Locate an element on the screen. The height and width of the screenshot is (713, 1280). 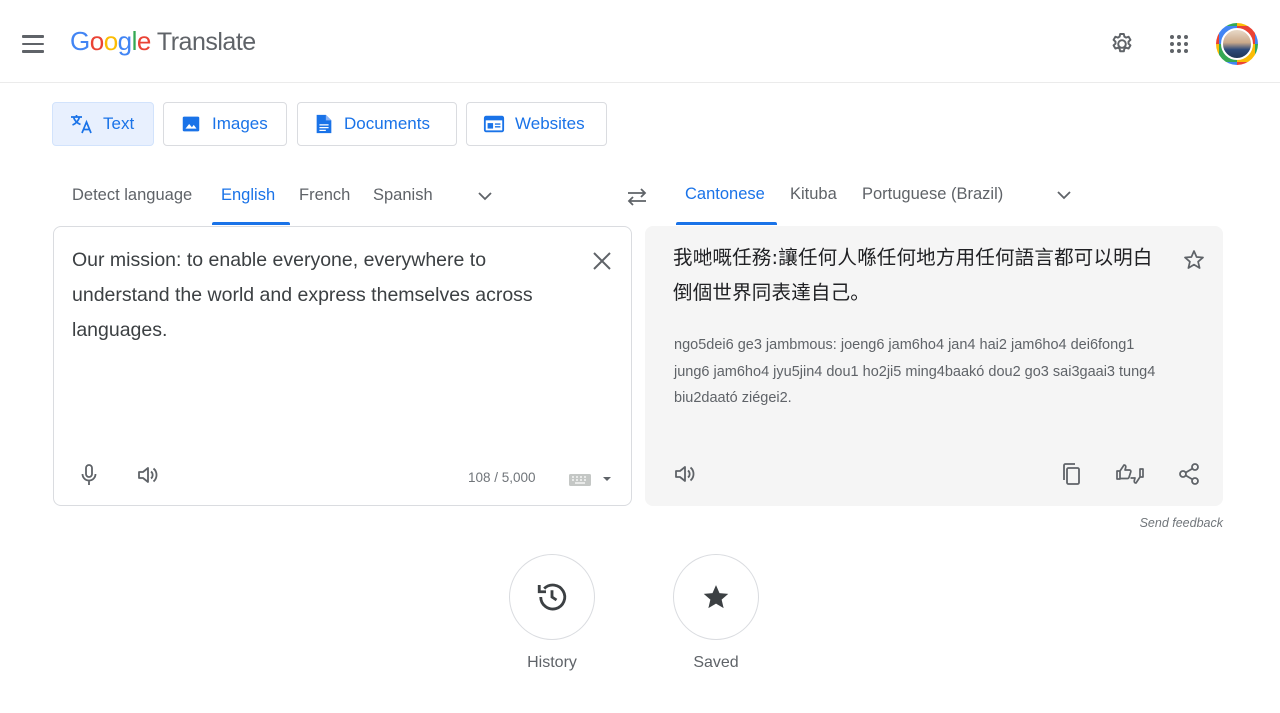
source-lang-detect: Detect language is located at coordinates (132, 195).